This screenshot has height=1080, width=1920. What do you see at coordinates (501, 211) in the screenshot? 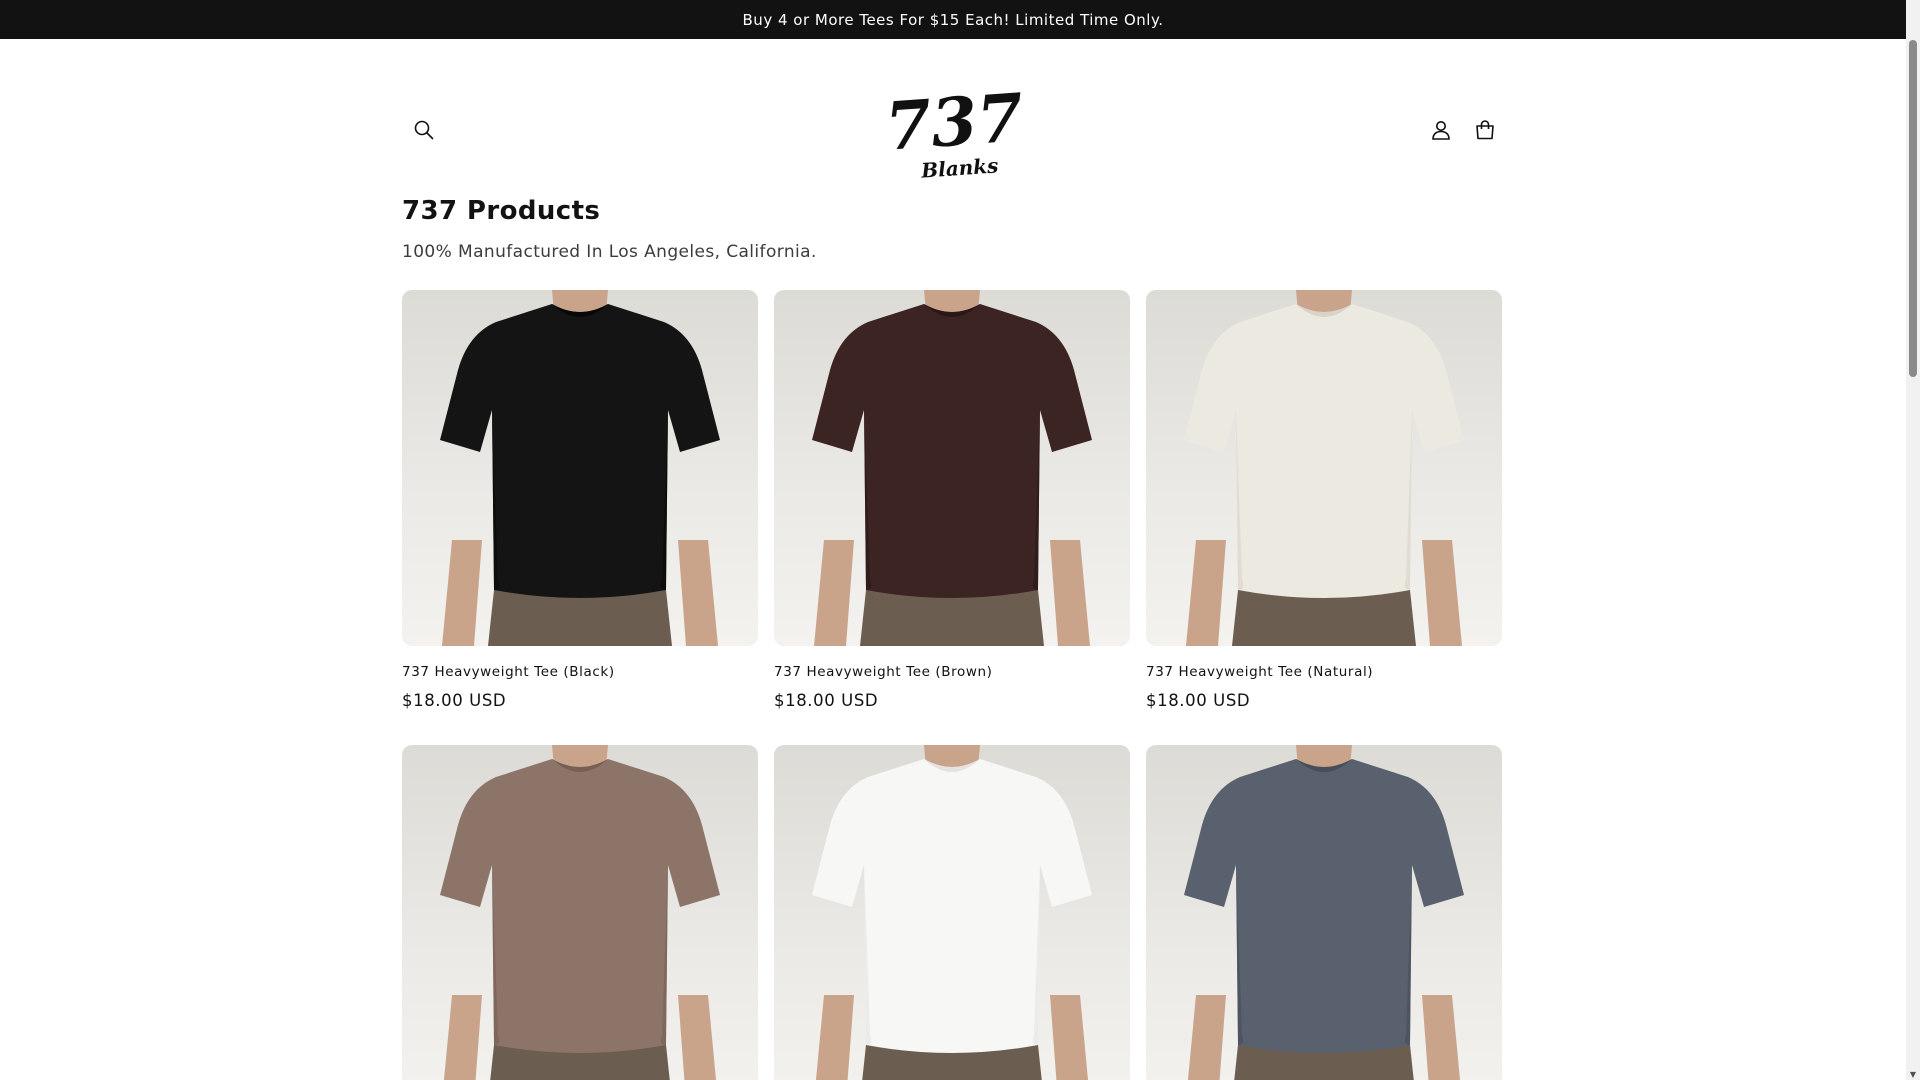
I see `page-title: 737 Products` at bounding box center [501, 211].